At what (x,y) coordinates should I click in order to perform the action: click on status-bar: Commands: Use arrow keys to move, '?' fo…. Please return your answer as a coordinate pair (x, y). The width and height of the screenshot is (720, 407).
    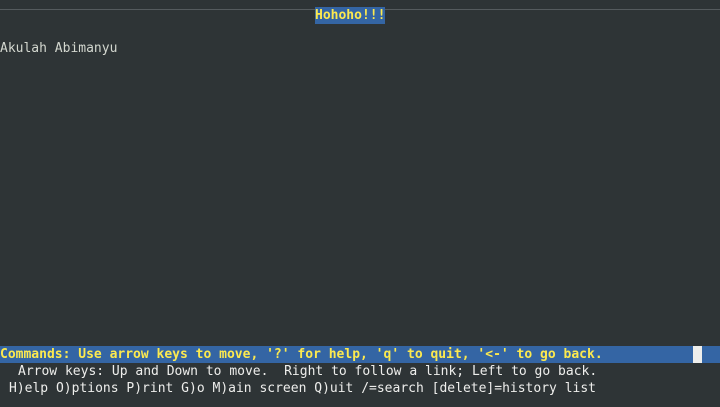
    Looking at the image, I should click on (360, 354).